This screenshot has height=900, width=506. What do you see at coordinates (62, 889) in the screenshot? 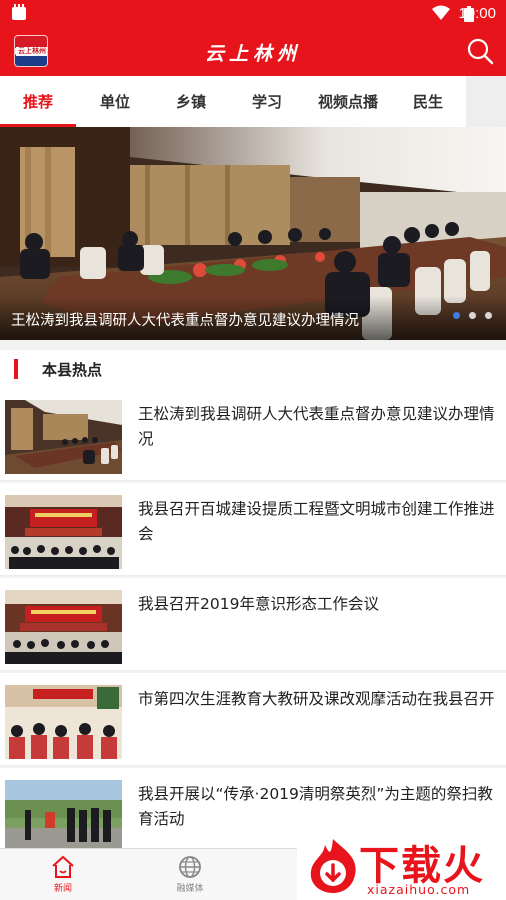
I see `nav-label: 新闻` at bounding box center [62, 889].